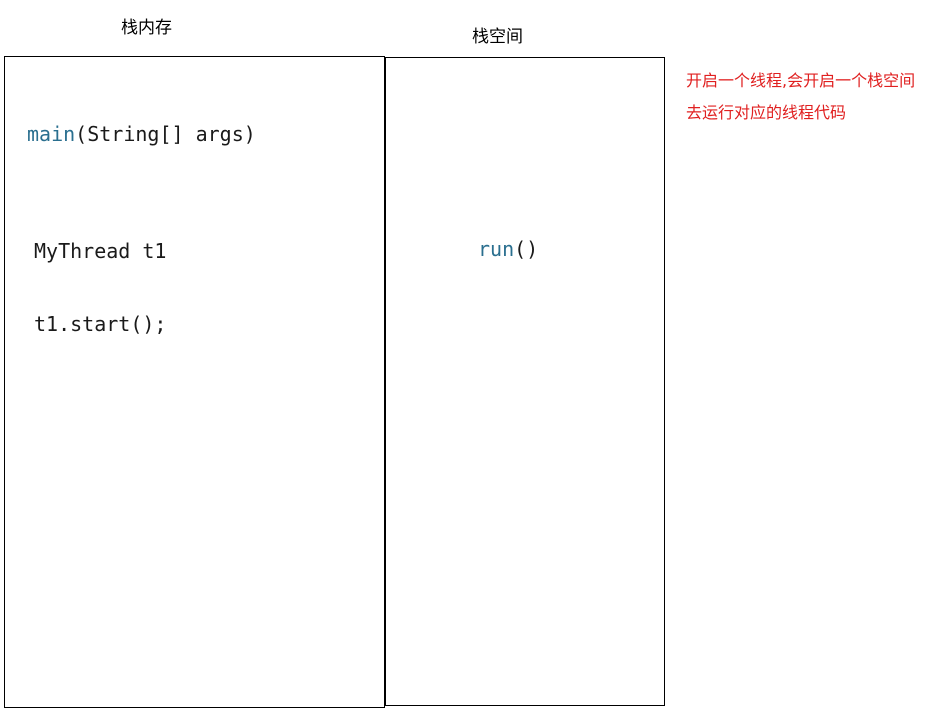  I want to click on main-method-name: main, so click(51, 134).